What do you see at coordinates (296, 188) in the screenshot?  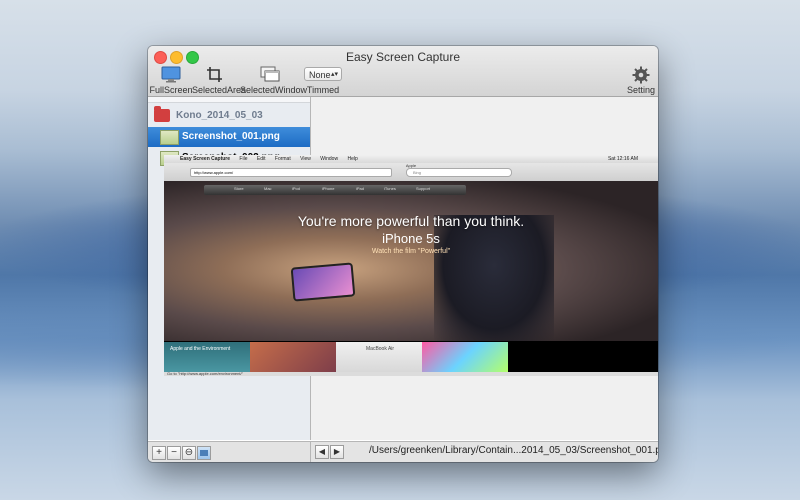 I see `preview-nav-ipod: iPod` at bounding box center [296, 188].